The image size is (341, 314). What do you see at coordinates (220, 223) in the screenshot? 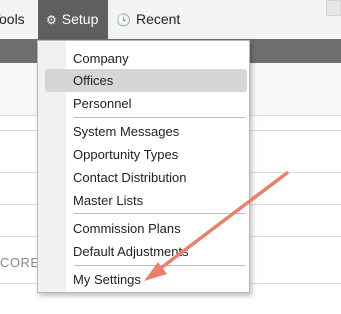
I see `arrow-shaft` at bounding box center [220, 223].